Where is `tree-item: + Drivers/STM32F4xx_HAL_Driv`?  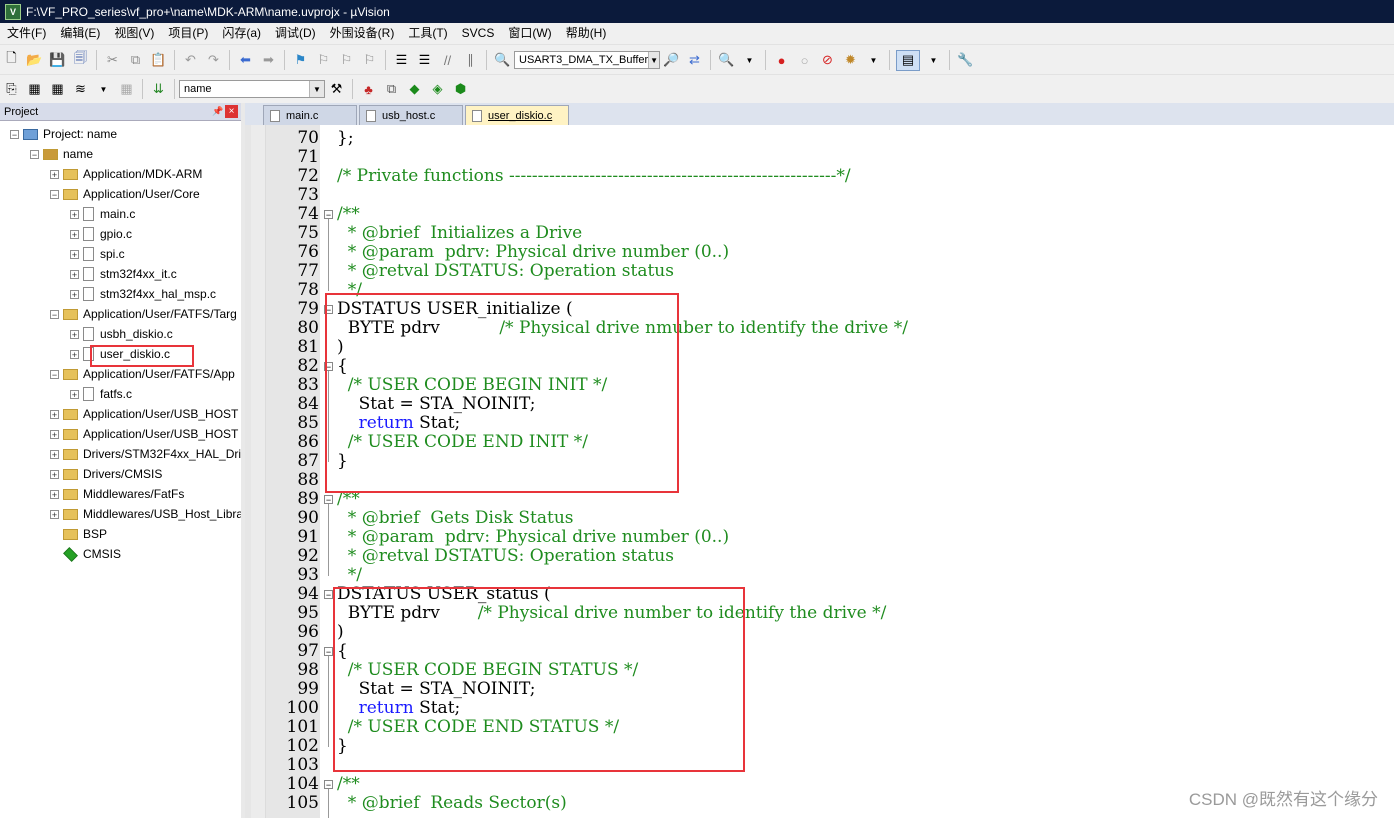
tree-item: + Drivers/STM32F4xx_HAL_Driv is located at coordinates (148, 454).